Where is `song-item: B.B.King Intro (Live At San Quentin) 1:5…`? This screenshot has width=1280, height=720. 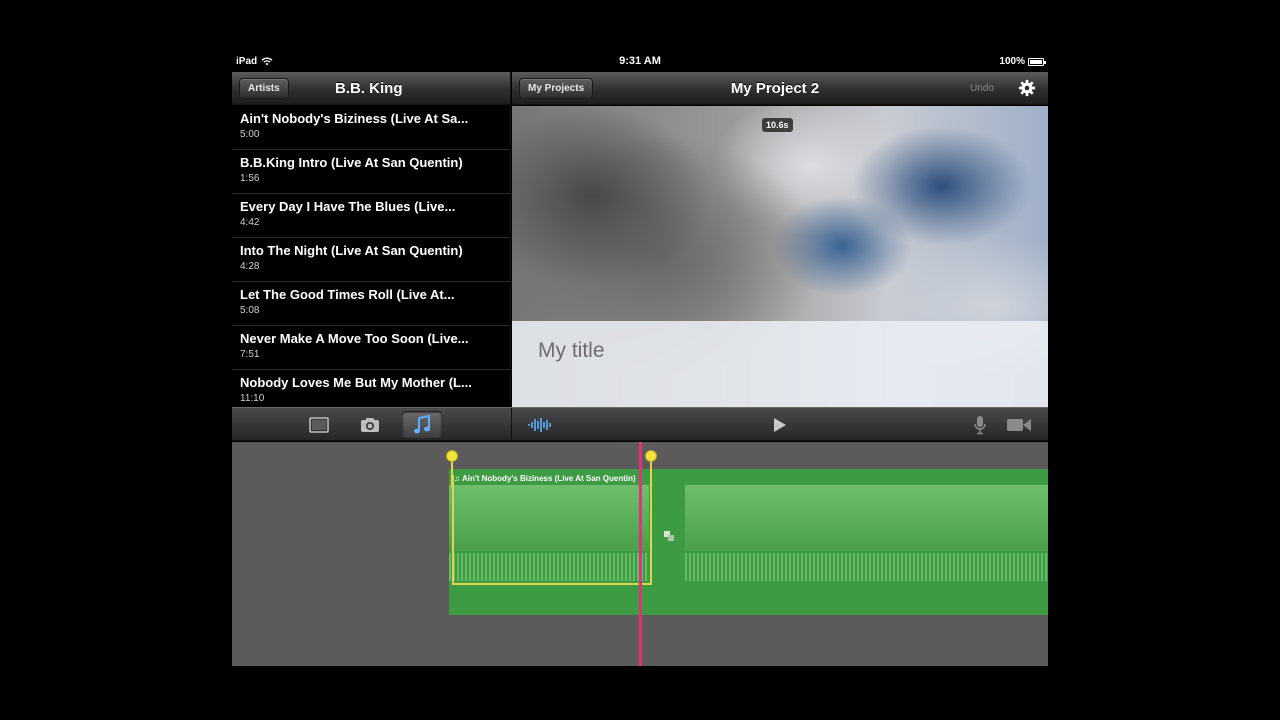 song-item: B.B.King Intro (Live At San Quentin) 1:5… is located at coordinates (371, 172).